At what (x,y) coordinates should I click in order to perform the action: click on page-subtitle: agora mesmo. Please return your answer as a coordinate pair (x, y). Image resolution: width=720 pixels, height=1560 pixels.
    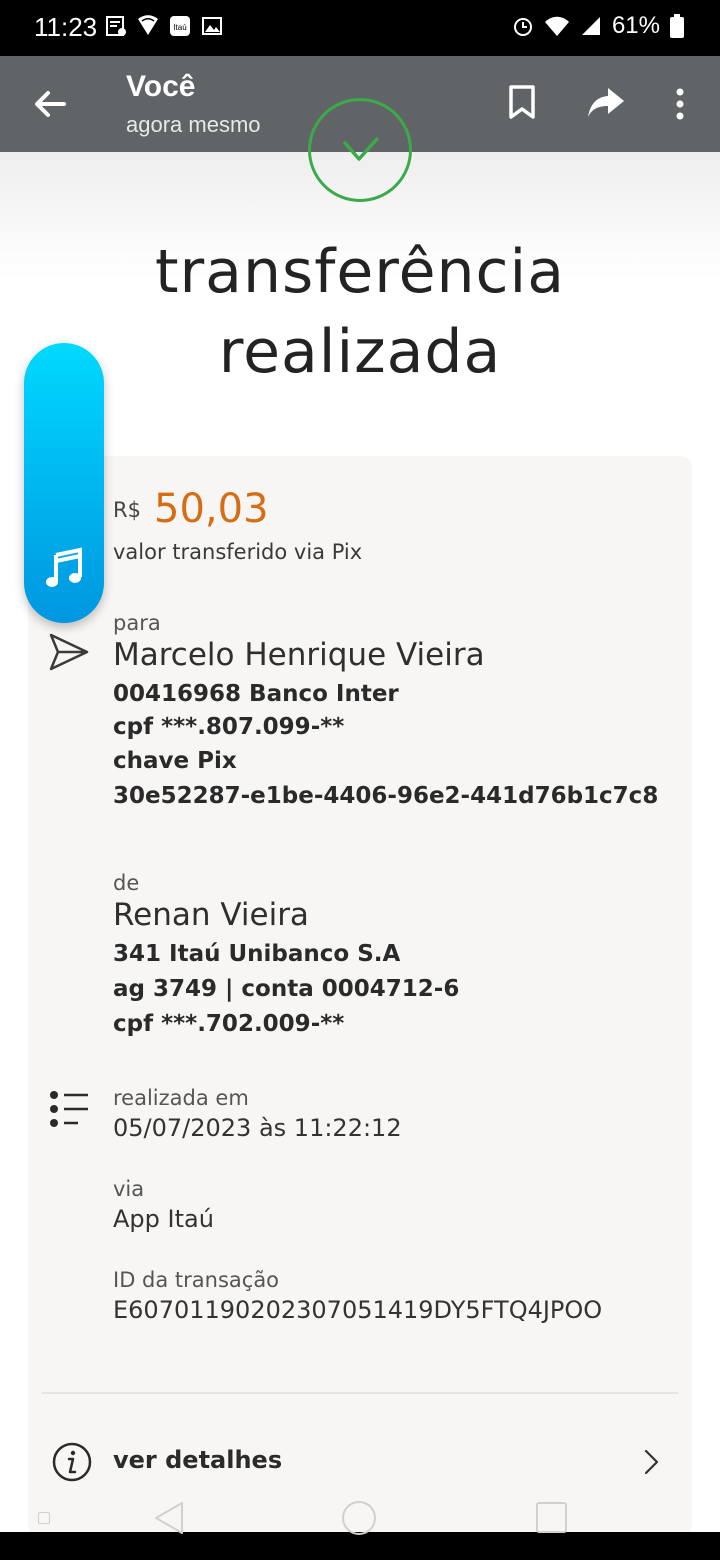
    Looking at the image, I should click on (193, 124).